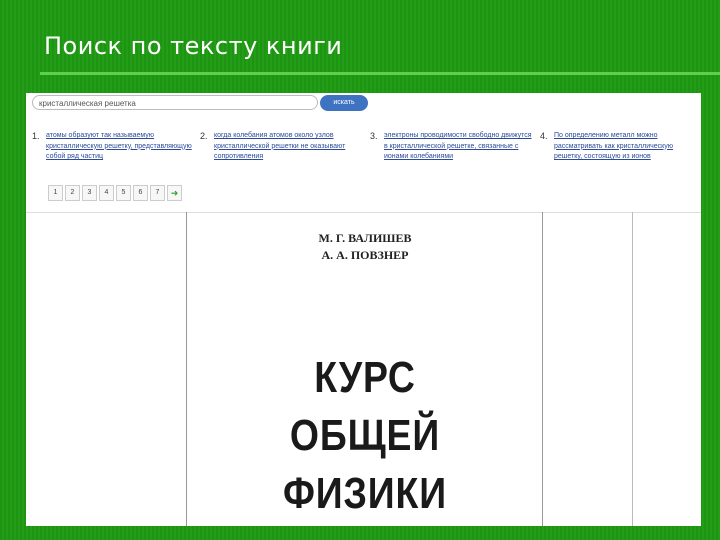 Image resolution: width=720 pixels, height=540 pixels. I want to click on page-button-6: 6, so click(140, 193).